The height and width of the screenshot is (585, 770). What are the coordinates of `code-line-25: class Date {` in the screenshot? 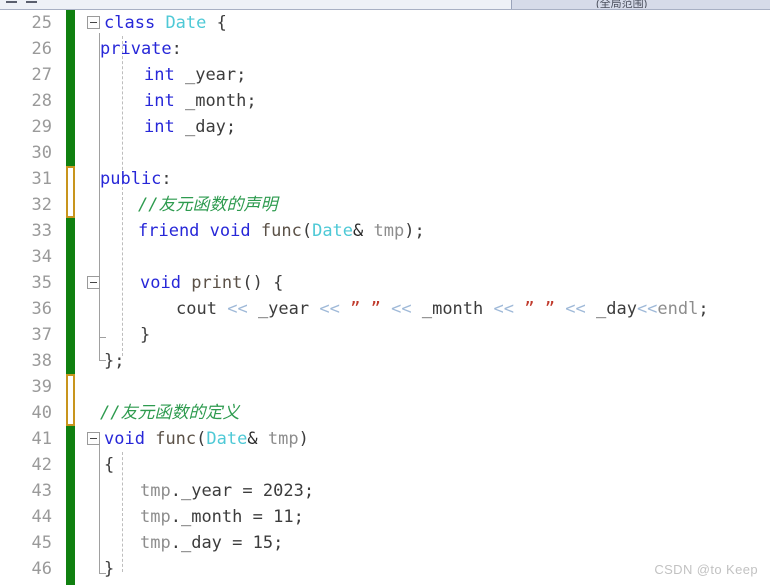 It's located at (165, 23).